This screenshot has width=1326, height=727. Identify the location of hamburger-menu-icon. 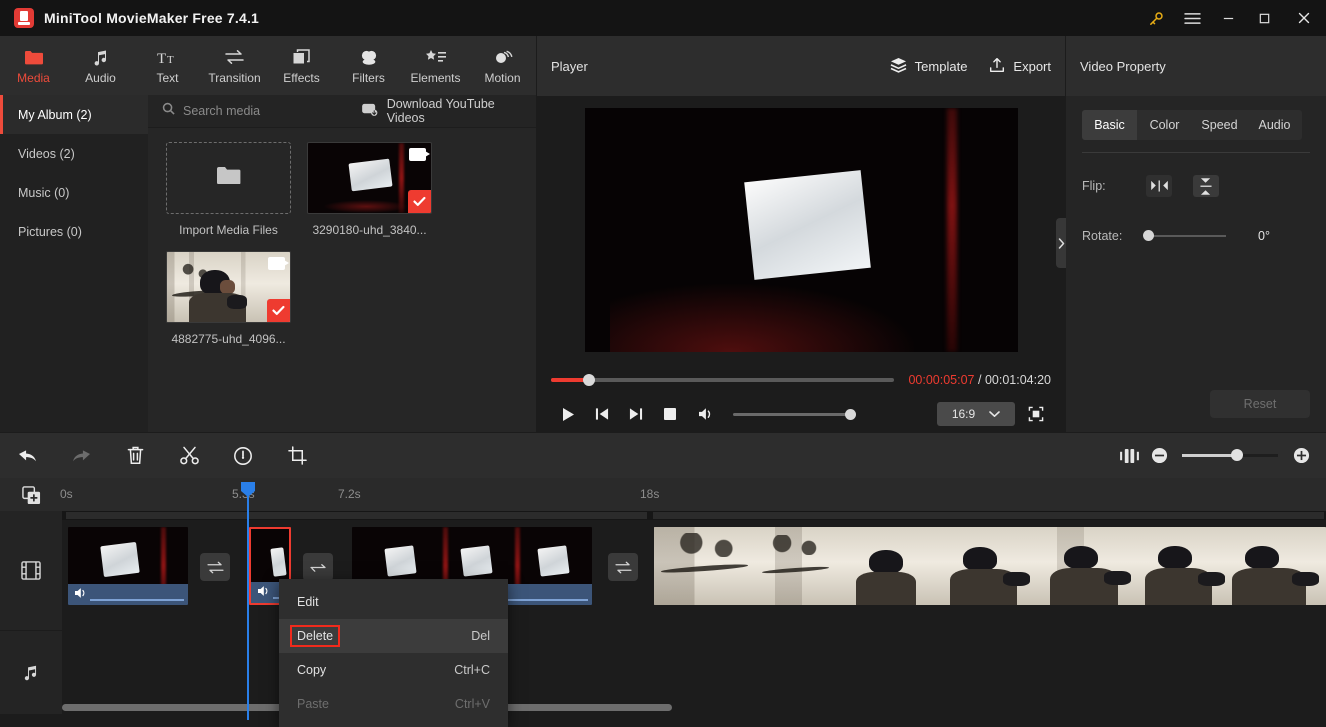
(1192, 18).